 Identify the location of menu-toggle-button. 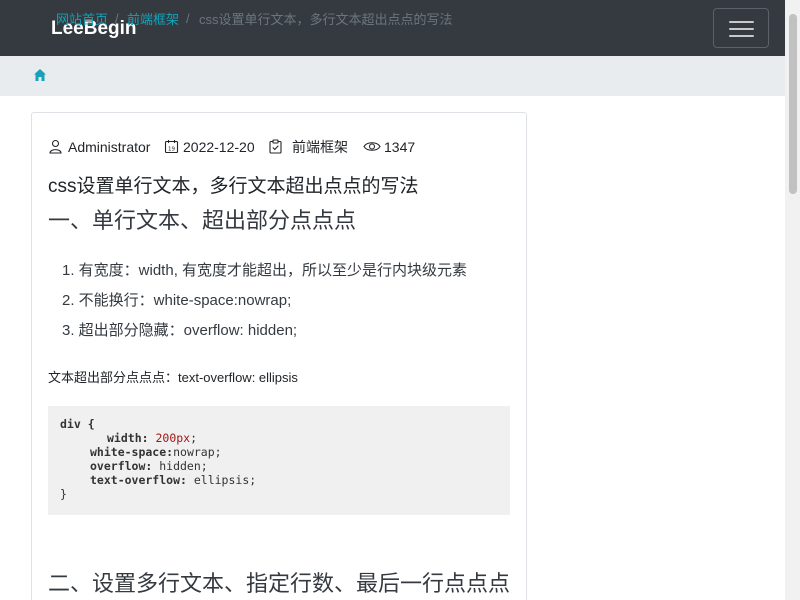
(741, 28).